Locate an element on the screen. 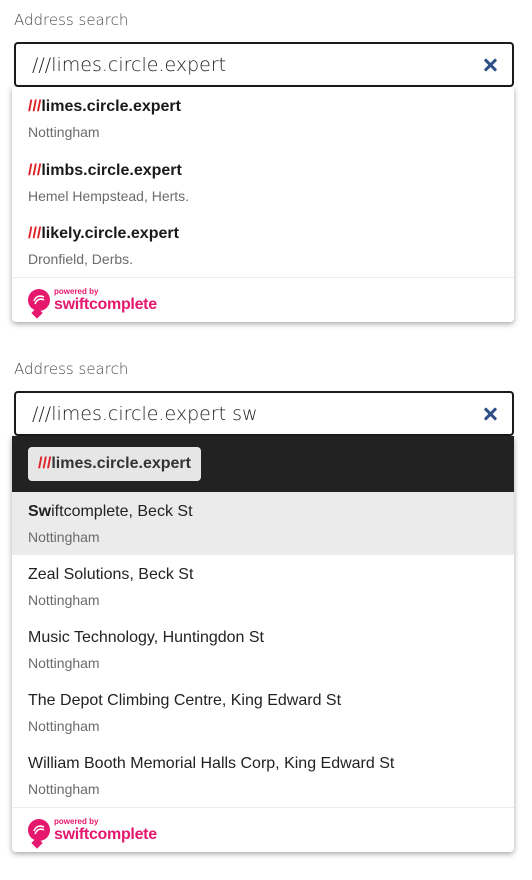 The height and width of the screenshot is (880, 532). suggestion-item: Zeal Solutions, Beck St Nottingham is located at coordinates (263, 586).